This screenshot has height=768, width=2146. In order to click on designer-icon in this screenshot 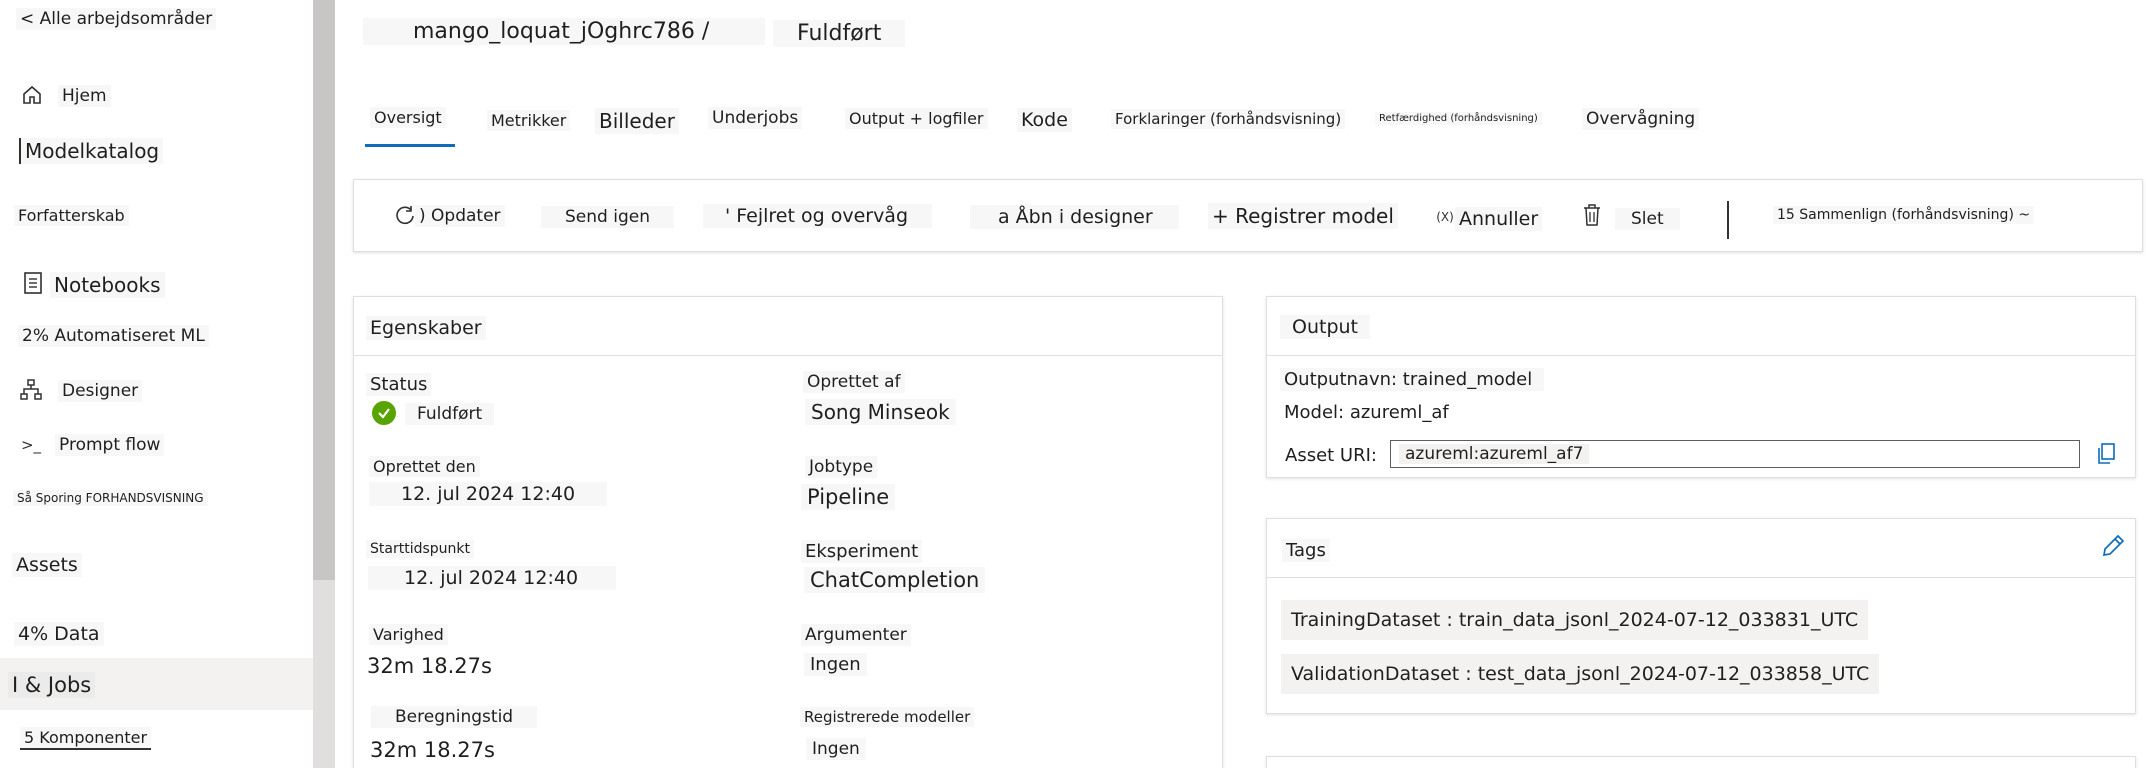, I will do `click(31, 390)`.